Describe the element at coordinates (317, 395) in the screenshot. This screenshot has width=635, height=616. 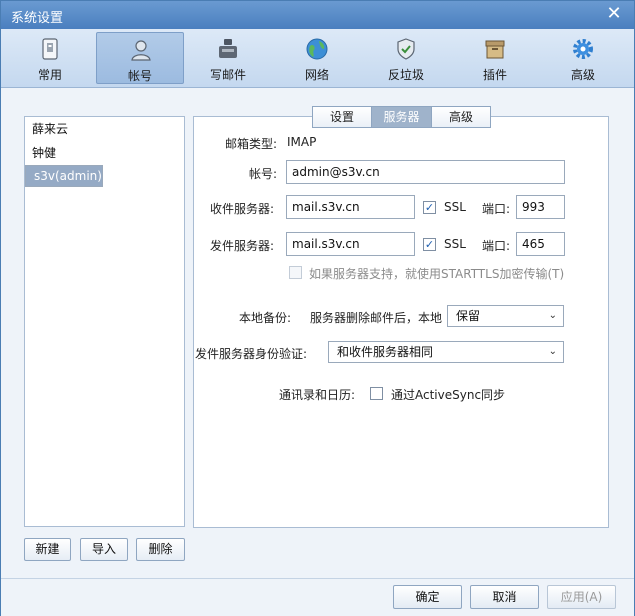
I see `contacts-calendar-label: 通讯录和日历:` at that location.